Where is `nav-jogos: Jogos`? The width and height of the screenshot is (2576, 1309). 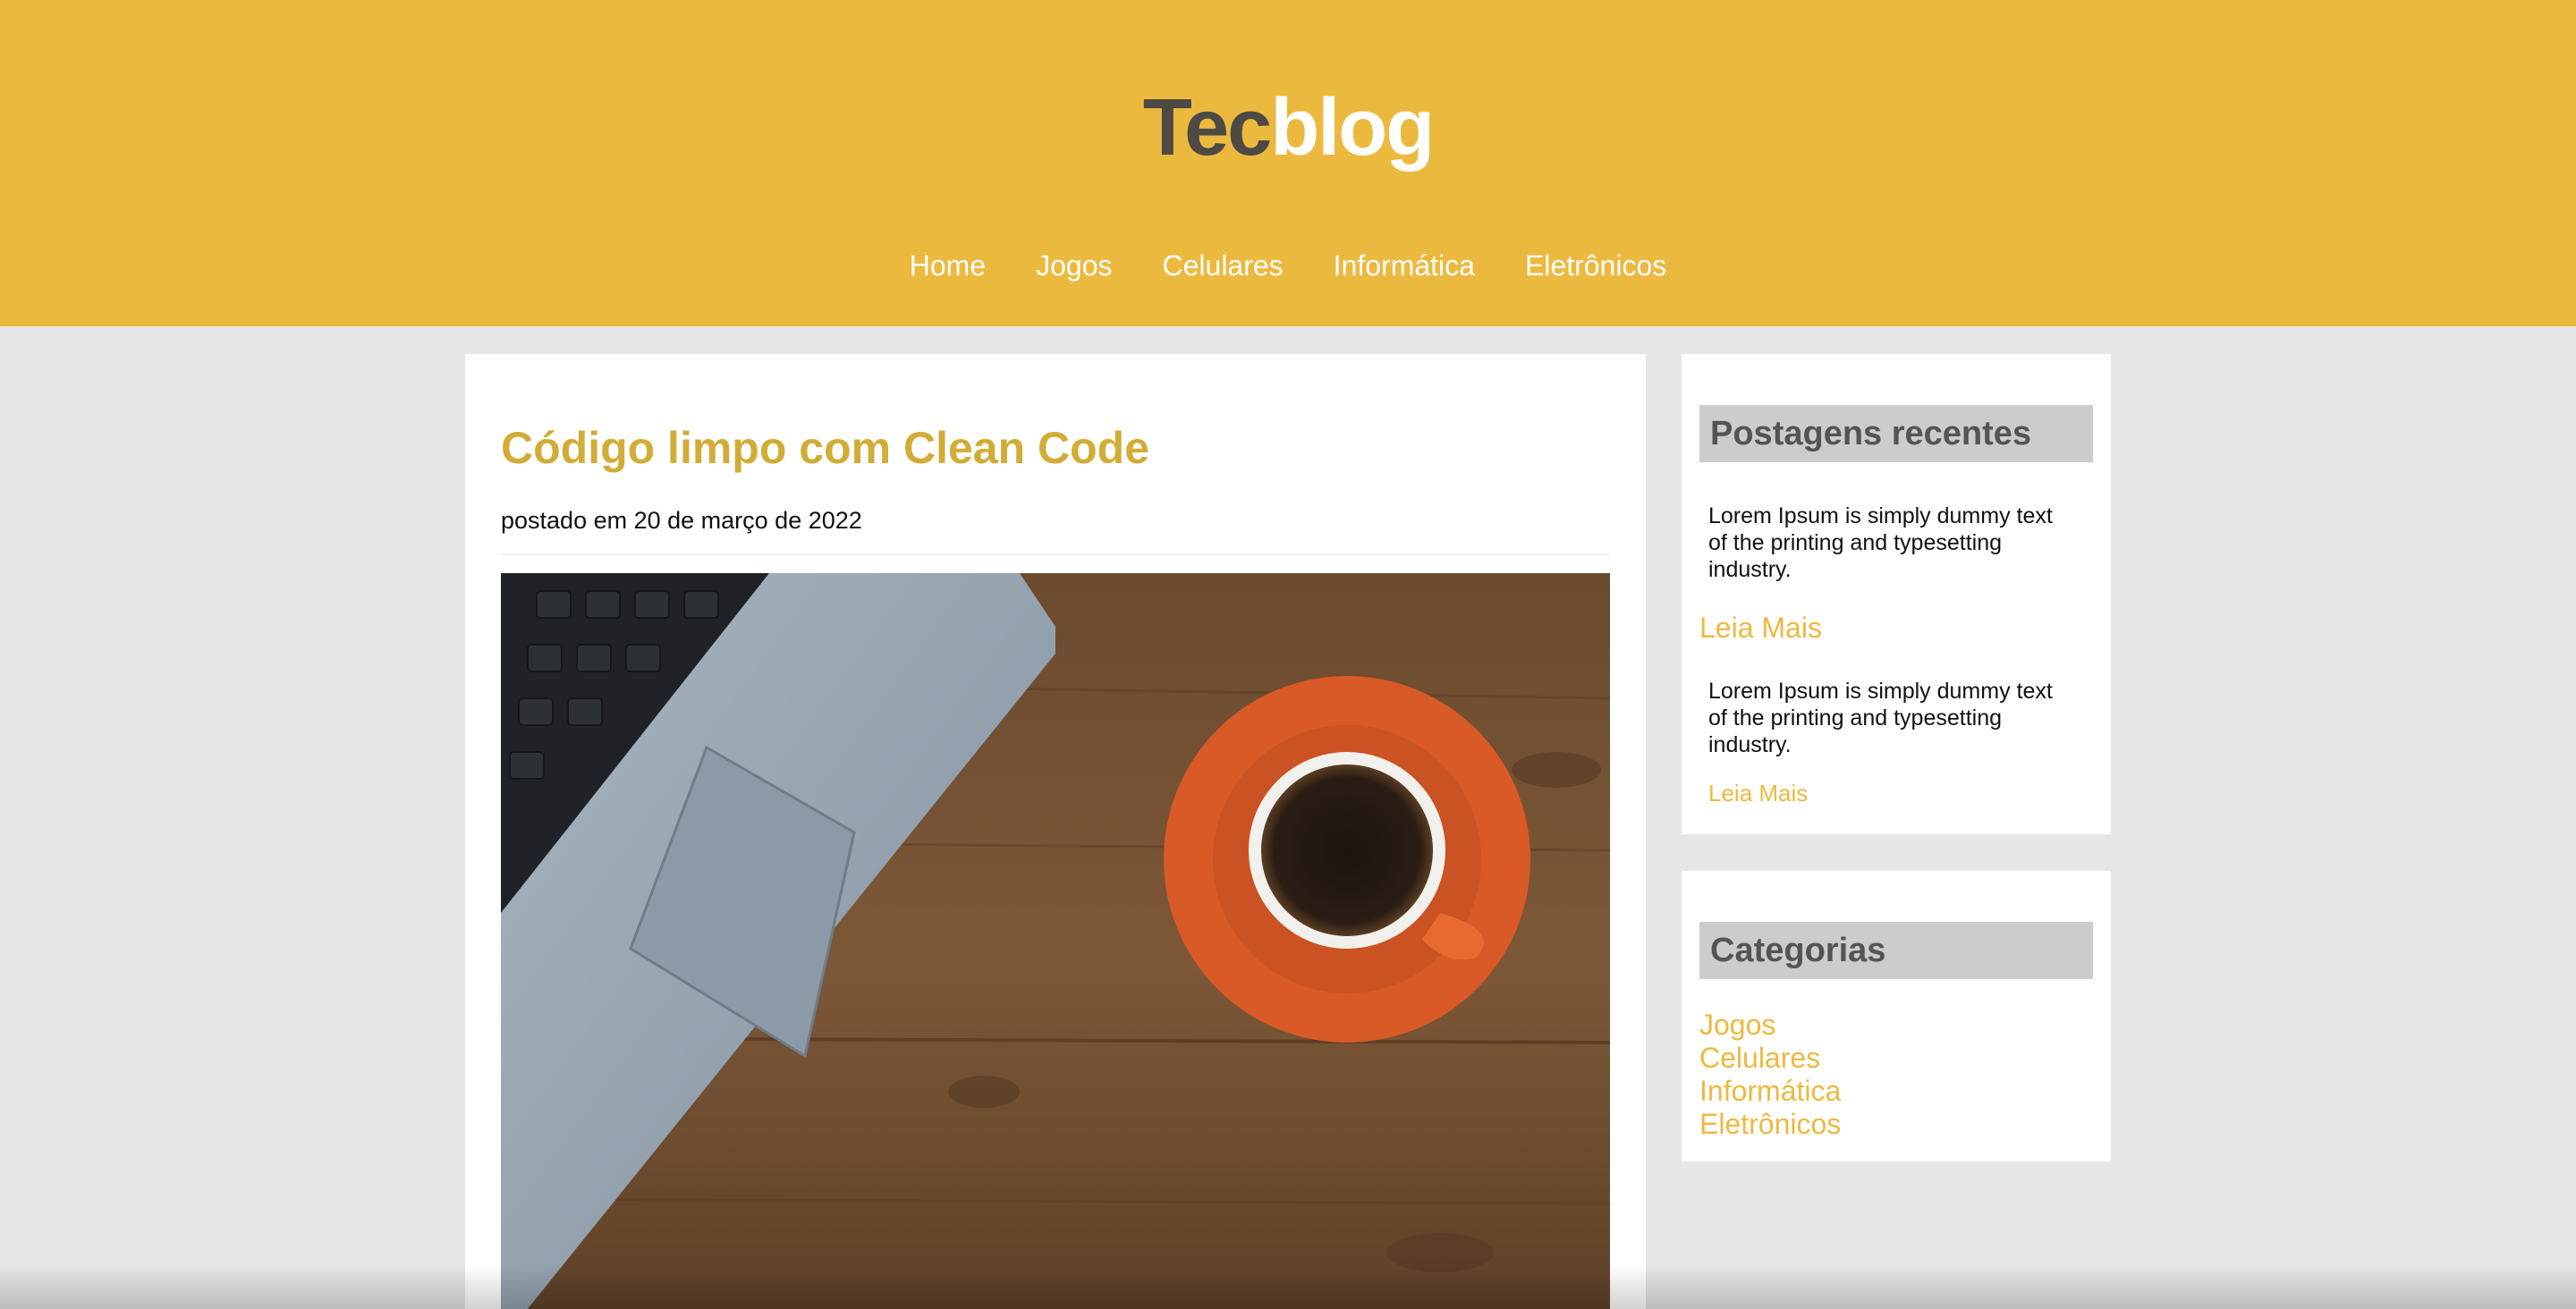 nav-jogos: Jogos is located at coordinates (1074, 265).